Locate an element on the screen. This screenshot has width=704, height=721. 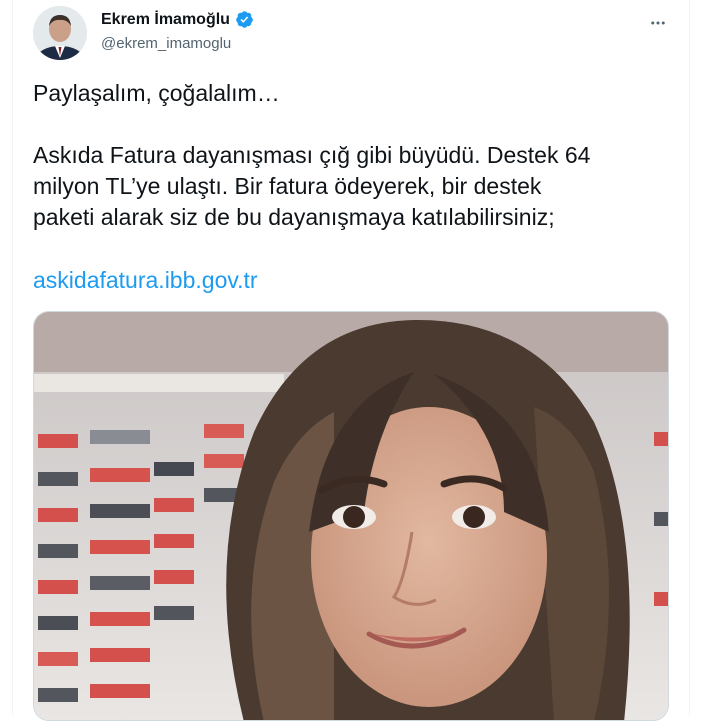
author-display-name: Ekrem İmamoğlu is located at coordinates (165, 20).